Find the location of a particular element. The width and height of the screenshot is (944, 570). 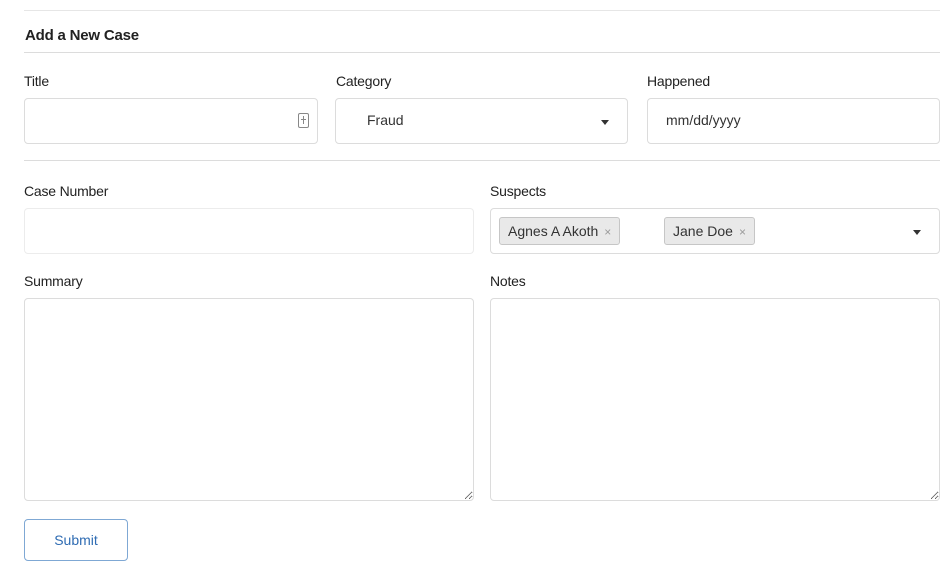

suspect-tag-label: Agnes A Akoth is located at coordinates (553, 231).